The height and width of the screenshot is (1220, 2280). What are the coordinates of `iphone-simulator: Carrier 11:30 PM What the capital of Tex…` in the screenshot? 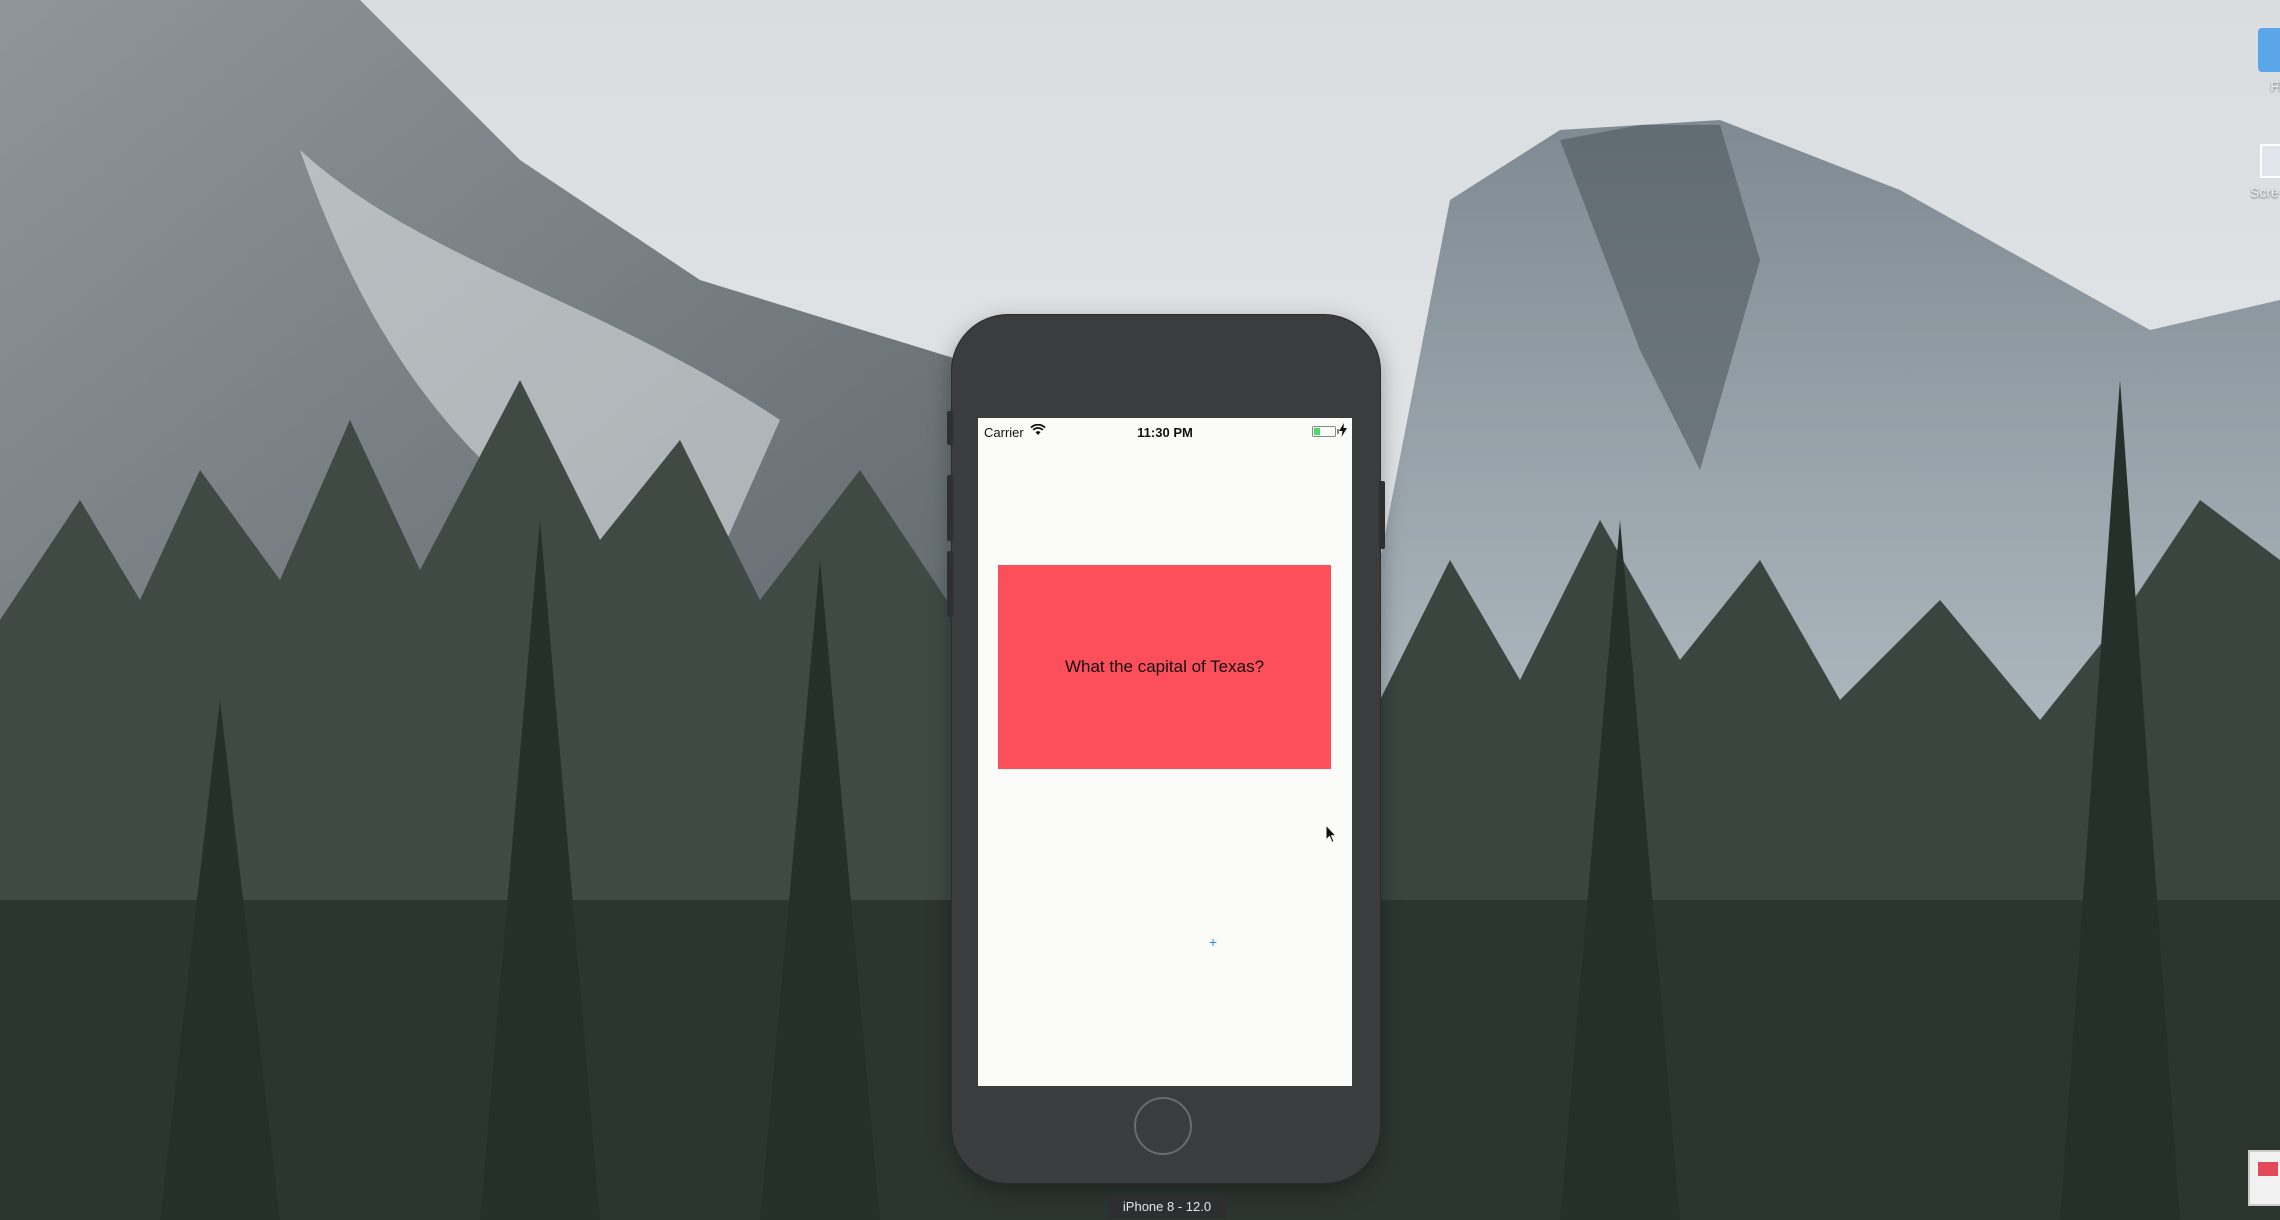 It's located at (1166, 749).